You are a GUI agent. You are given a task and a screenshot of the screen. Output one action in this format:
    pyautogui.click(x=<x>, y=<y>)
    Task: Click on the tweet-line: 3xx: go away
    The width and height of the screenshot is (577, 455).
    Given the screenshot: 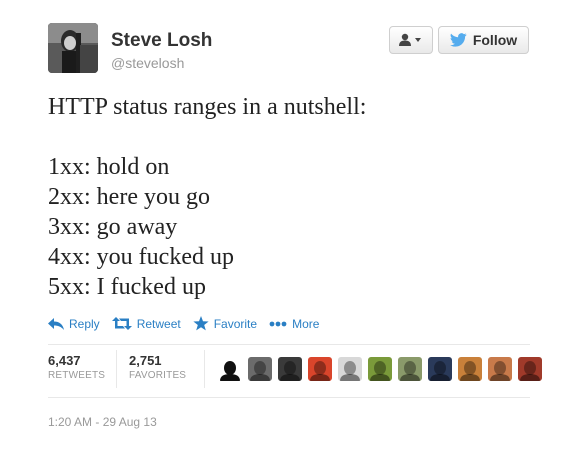 What is the action you would take?
    pyautogui.click(x=113, y=227)
    